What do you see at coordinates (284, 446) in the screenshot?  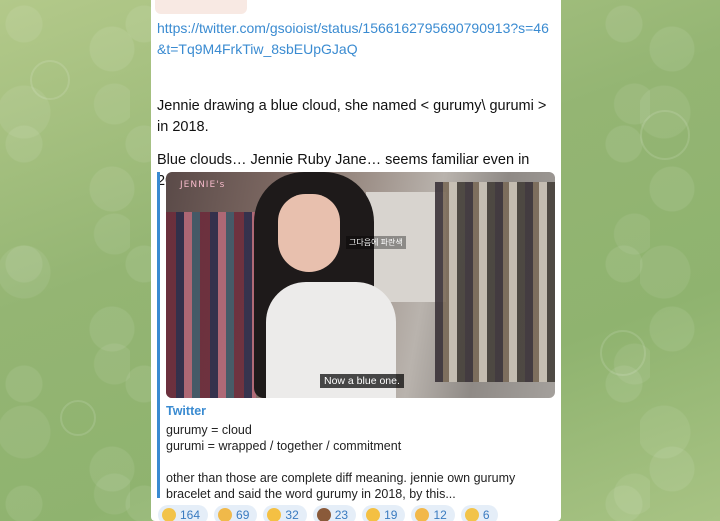 I see `preview-desc-line-2: gurumi = wrapped / together / commitment` at bounding box center [284, 446].